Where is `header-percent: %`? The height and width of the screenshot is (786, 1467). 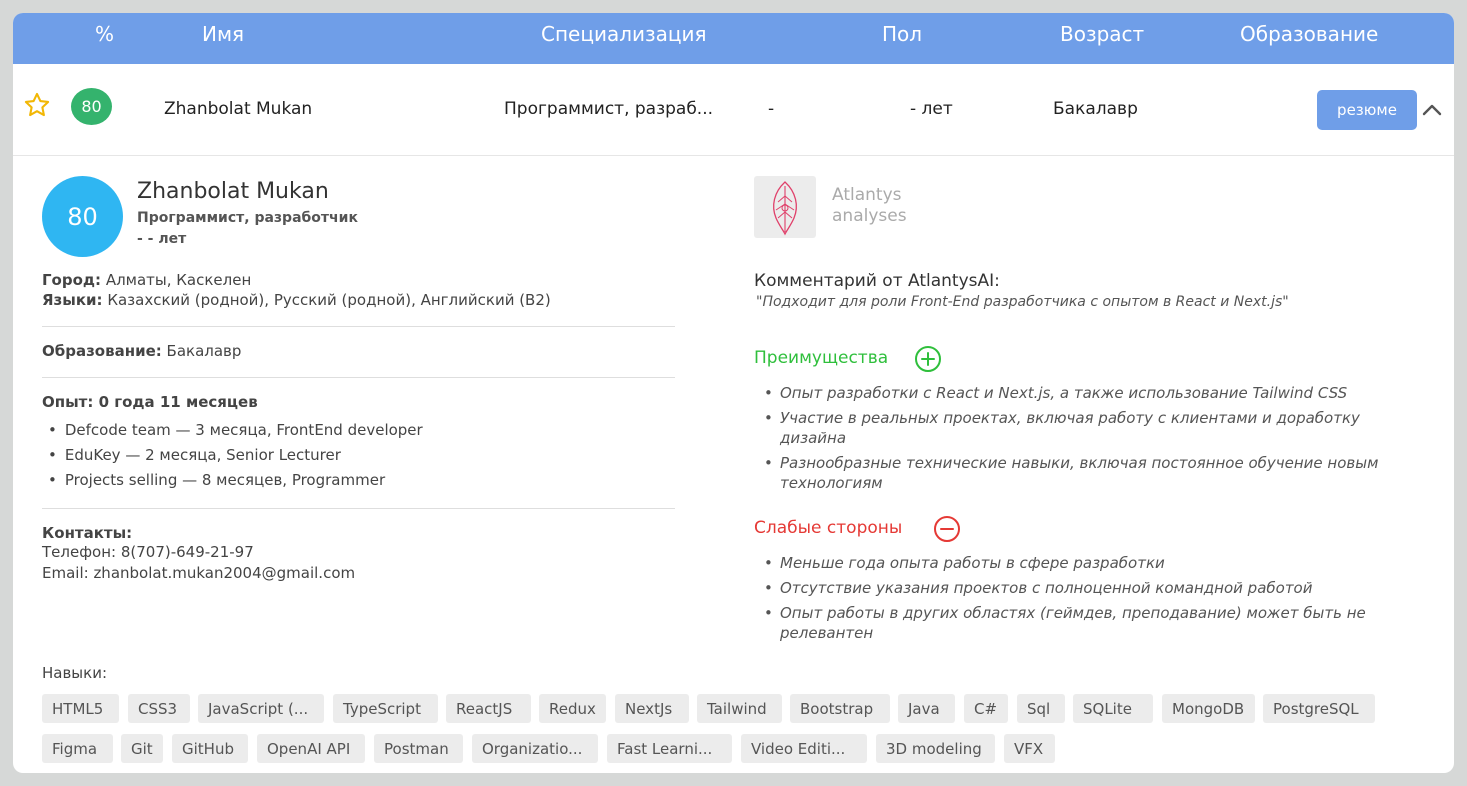
header-percent: % is located at coordinates (104, 34).